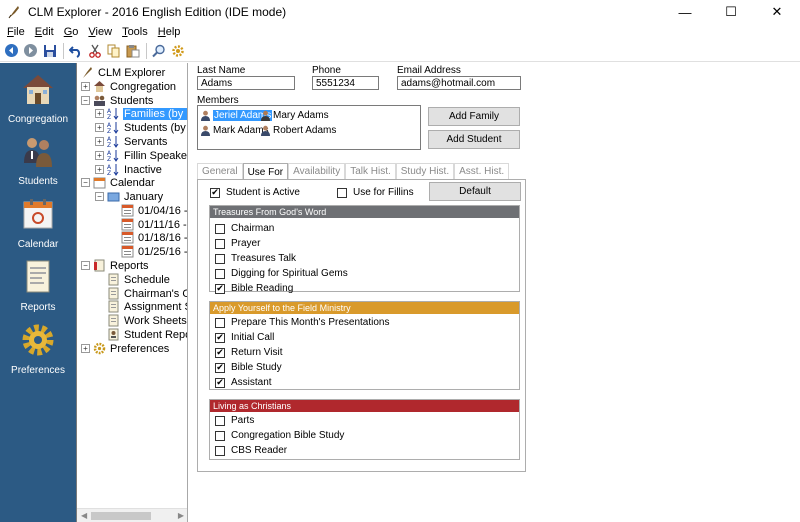  I want to click on tree-item-students: − Students, so click(117, 100).